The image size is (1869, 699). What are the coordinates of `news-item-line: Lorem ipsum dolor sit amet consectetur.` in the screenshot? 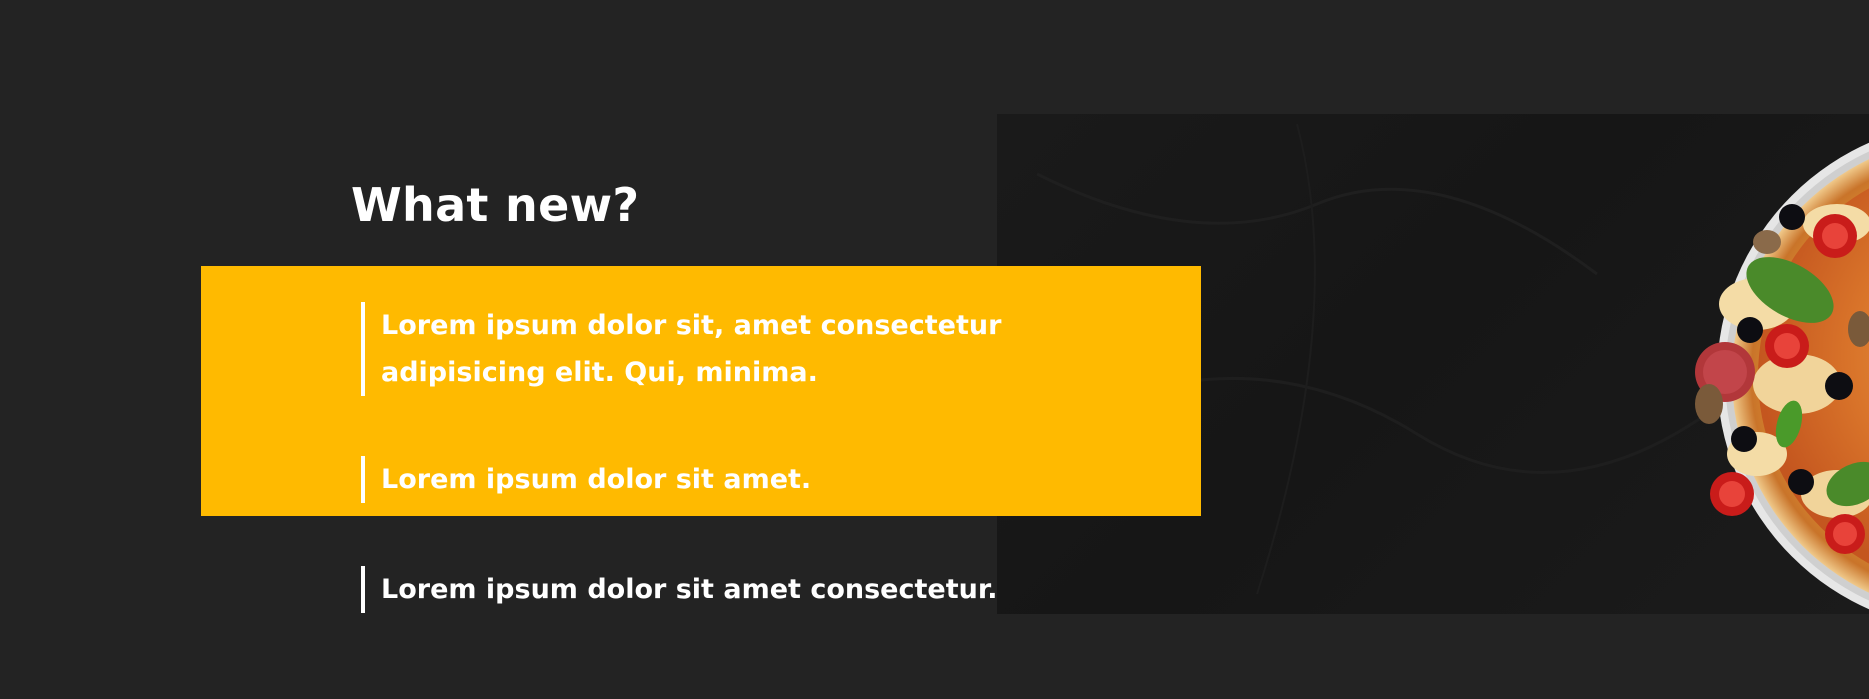 It's located at (689, 589).